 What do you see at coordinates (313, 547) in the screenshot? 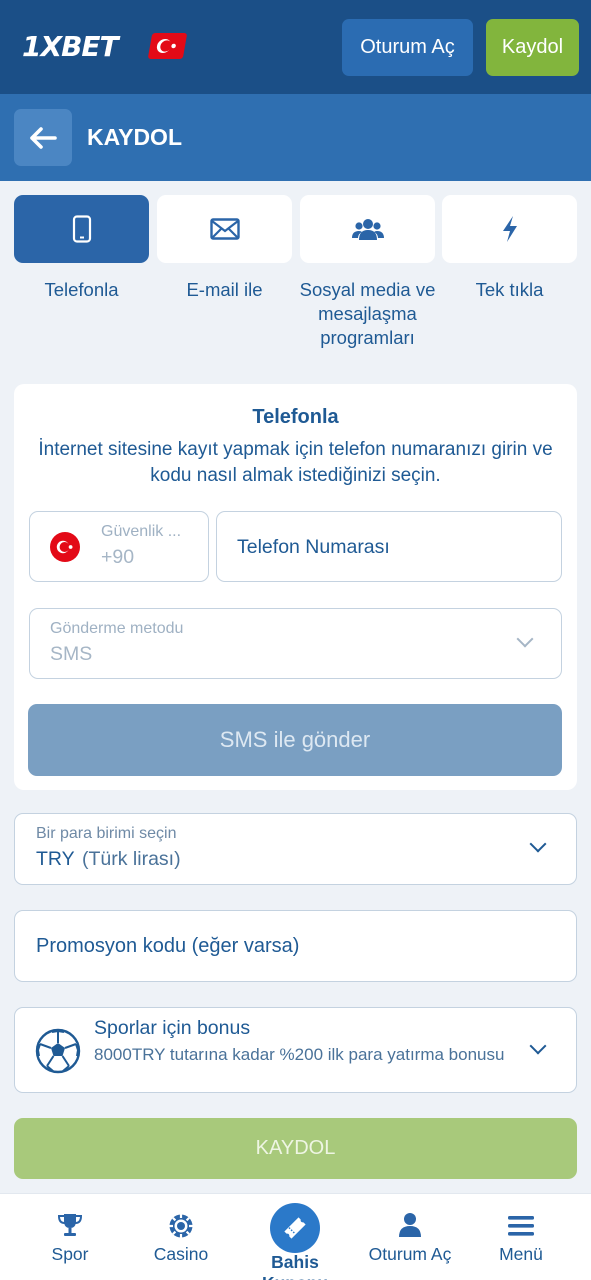
I see `phone-number-placeholder: Telefon Numarası` at bounding box center [313, 547].